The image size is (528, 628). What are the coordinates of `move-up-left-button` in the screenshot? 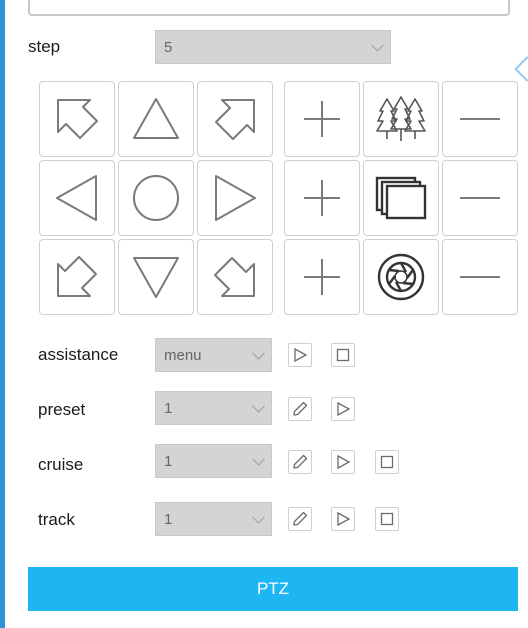 It's located at (77, 119).